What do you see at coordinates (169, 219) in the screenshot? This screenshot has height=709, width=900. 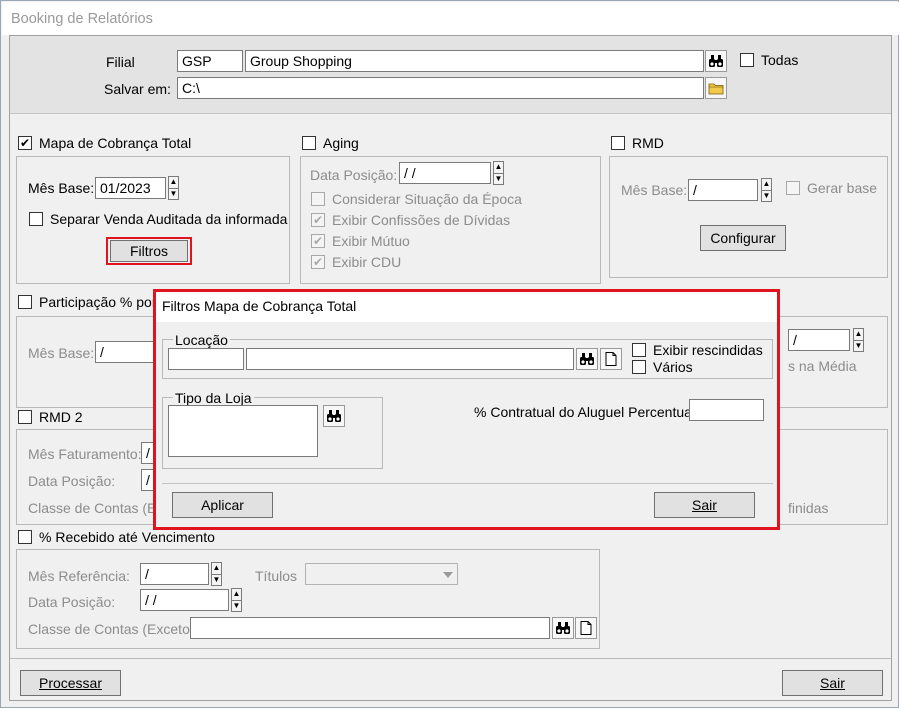 I see `separar-venda-label: Separar Venda Auditada da informada` at bounding box center [169, 219].